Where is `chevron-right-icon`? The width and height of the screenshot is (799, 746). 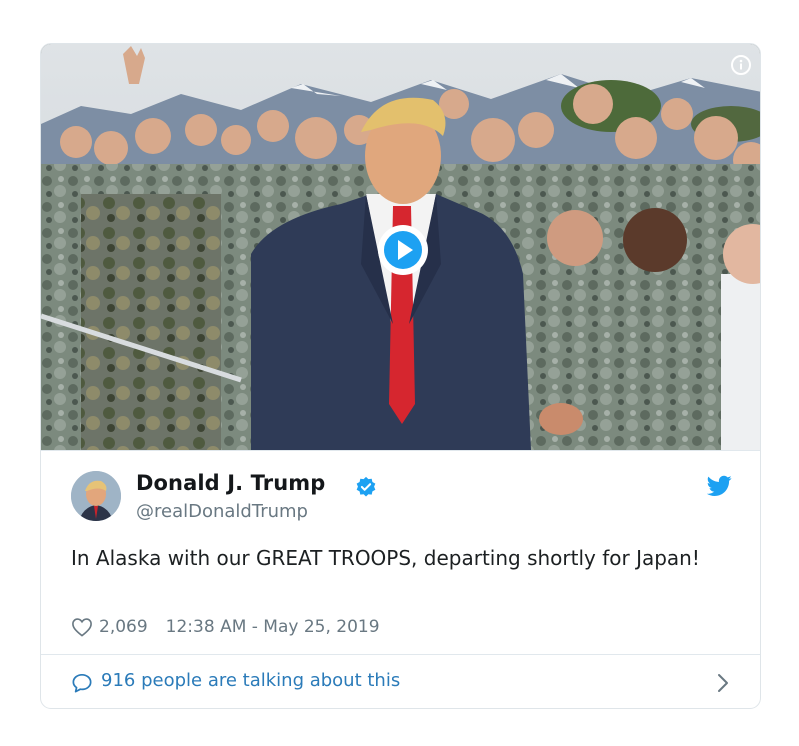 chevron-right-icon is located at coordinates (723, 683).